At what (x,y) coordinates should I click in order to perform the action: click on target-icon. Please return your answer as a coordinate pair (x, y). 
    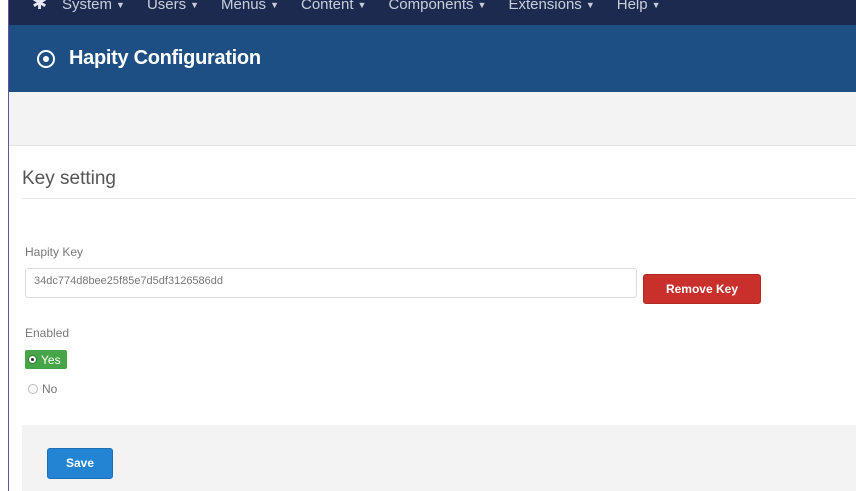
    Looking at the image, I should click on (46, 58).